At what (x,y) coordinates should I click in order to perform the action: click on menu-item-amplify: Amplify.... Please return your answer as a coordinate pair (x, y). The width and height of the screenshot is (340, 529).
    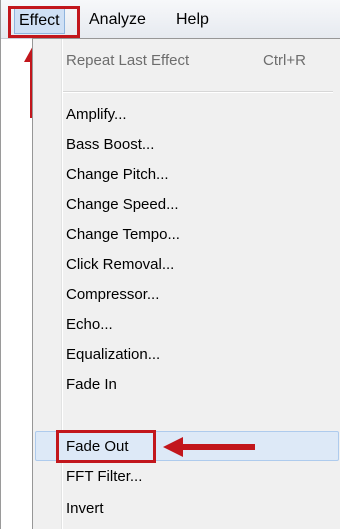
    Looking at the image, I should click on (96, 115).